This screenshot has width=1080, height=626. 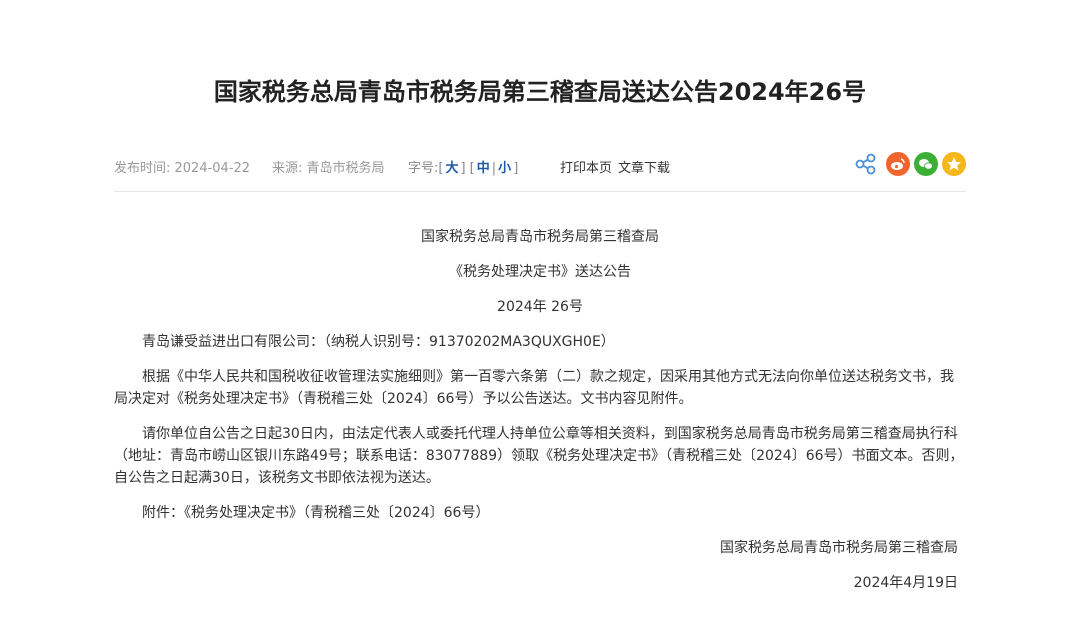 I want to click on font-small-button: 小, so click(x=504, y=168).